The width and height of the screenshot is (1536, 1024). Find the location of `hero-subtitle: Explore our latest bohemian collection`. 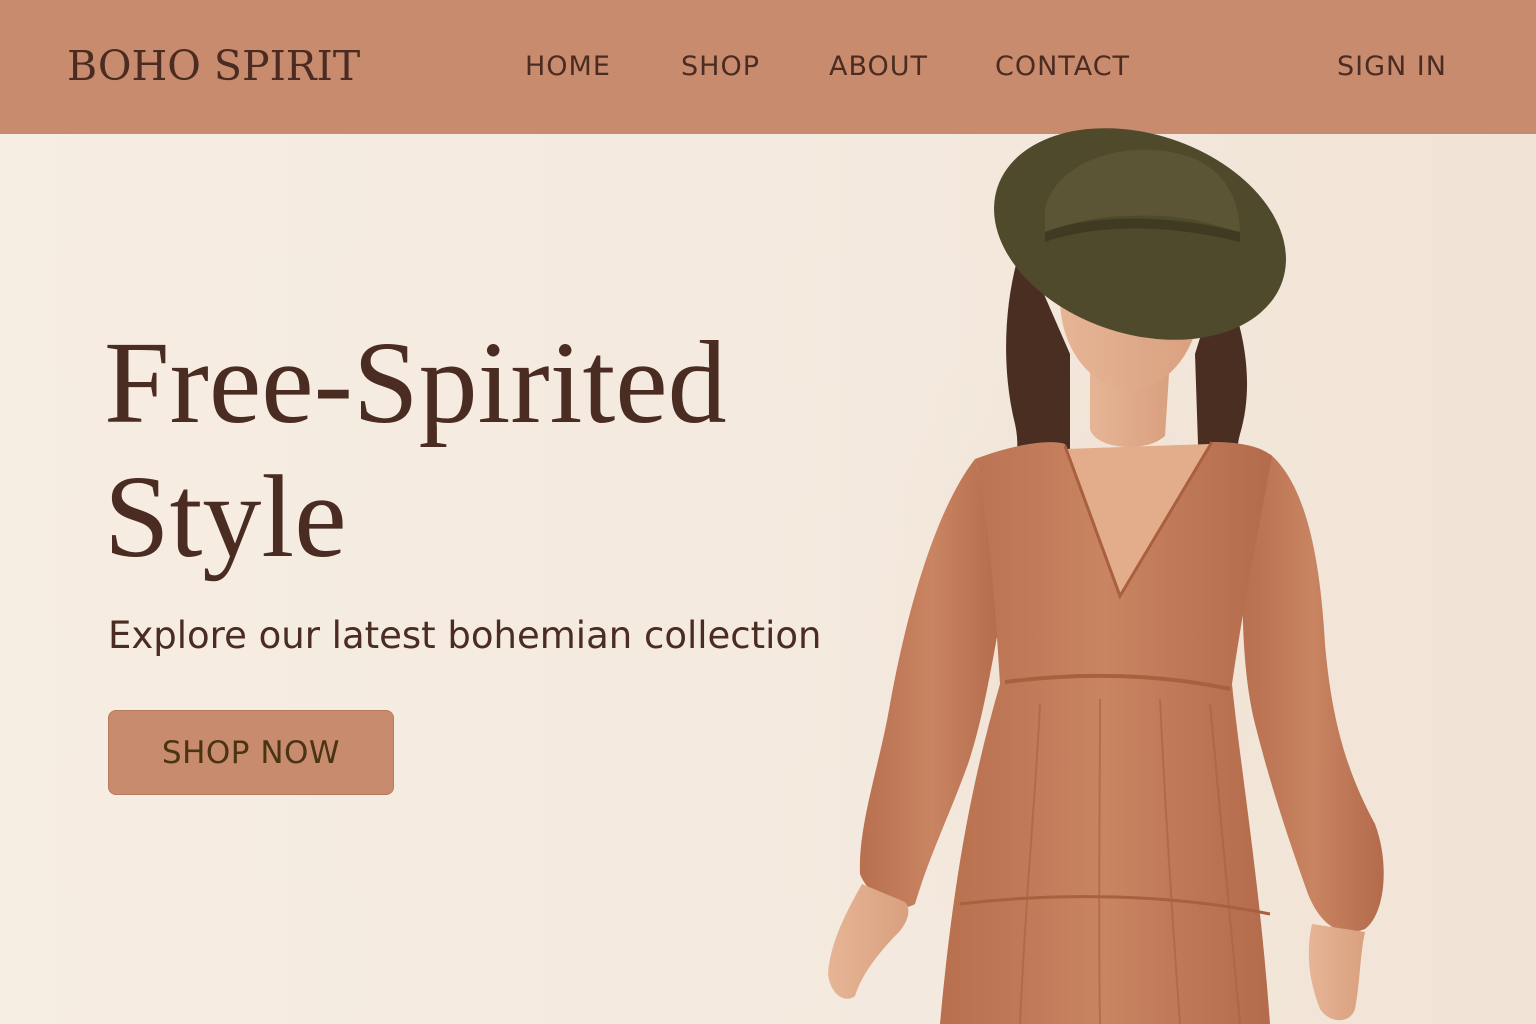

hero-subtitle: Explore our latest bohemian collection is located at coordinates (465, 635).